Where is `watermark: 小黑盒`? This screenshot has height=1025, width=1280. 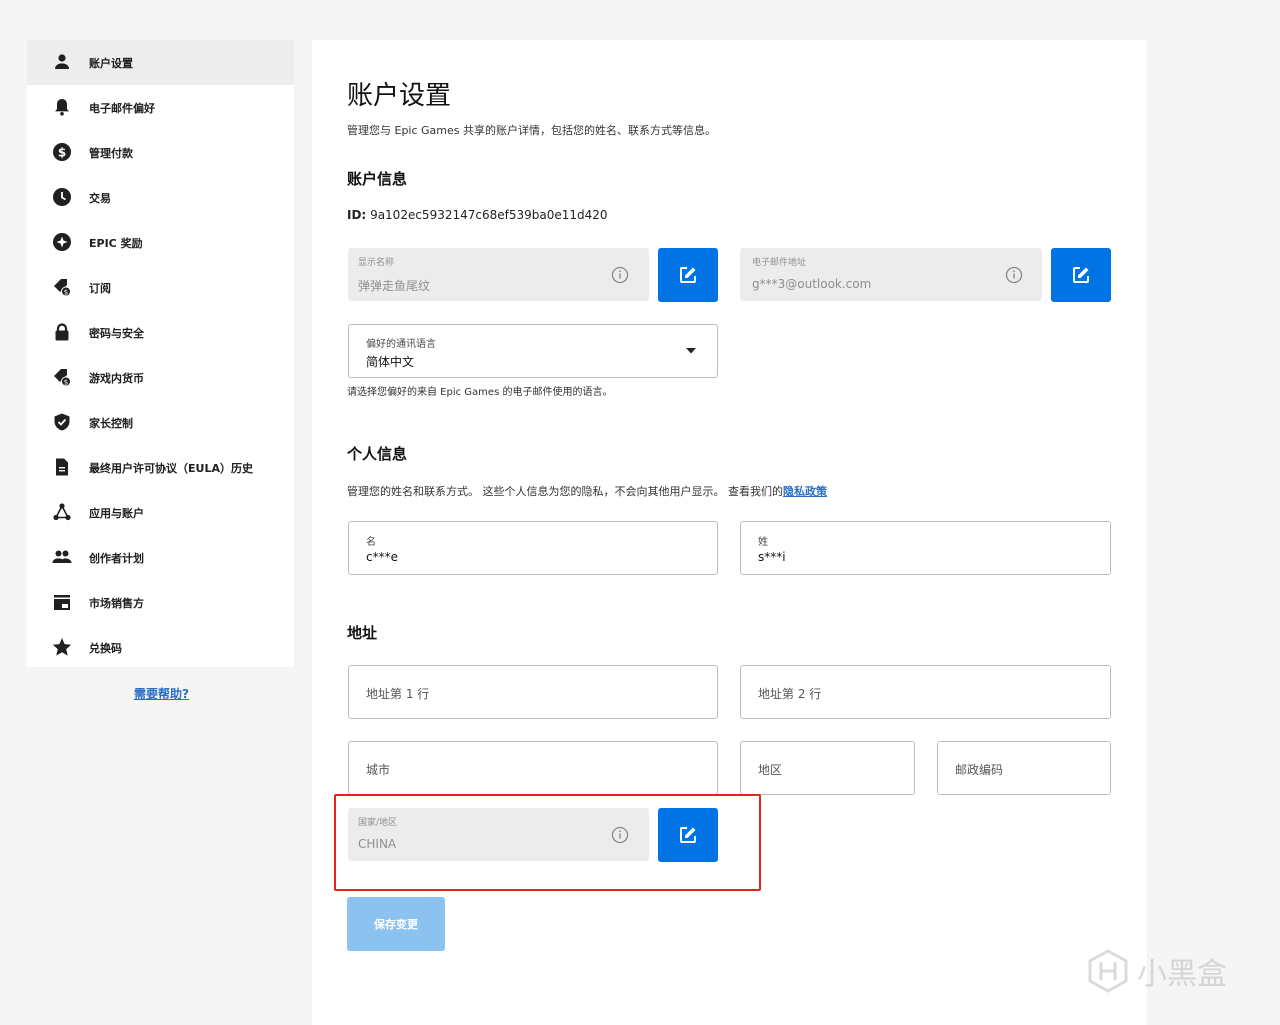 watermark: 小黑盒 is located at coordinates (1156, 971).